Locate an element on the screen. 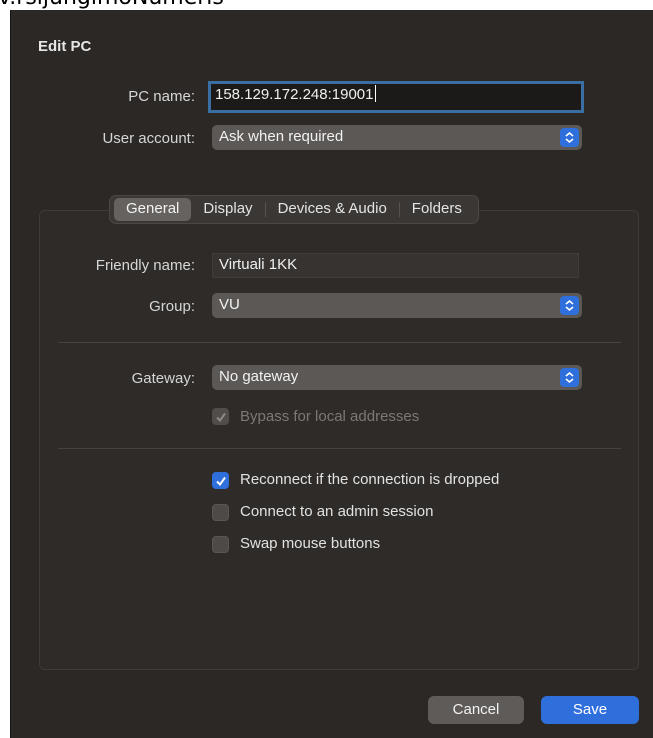  background-window-text: v.rsijungimoNumeris is located at coordinates (112, 5).